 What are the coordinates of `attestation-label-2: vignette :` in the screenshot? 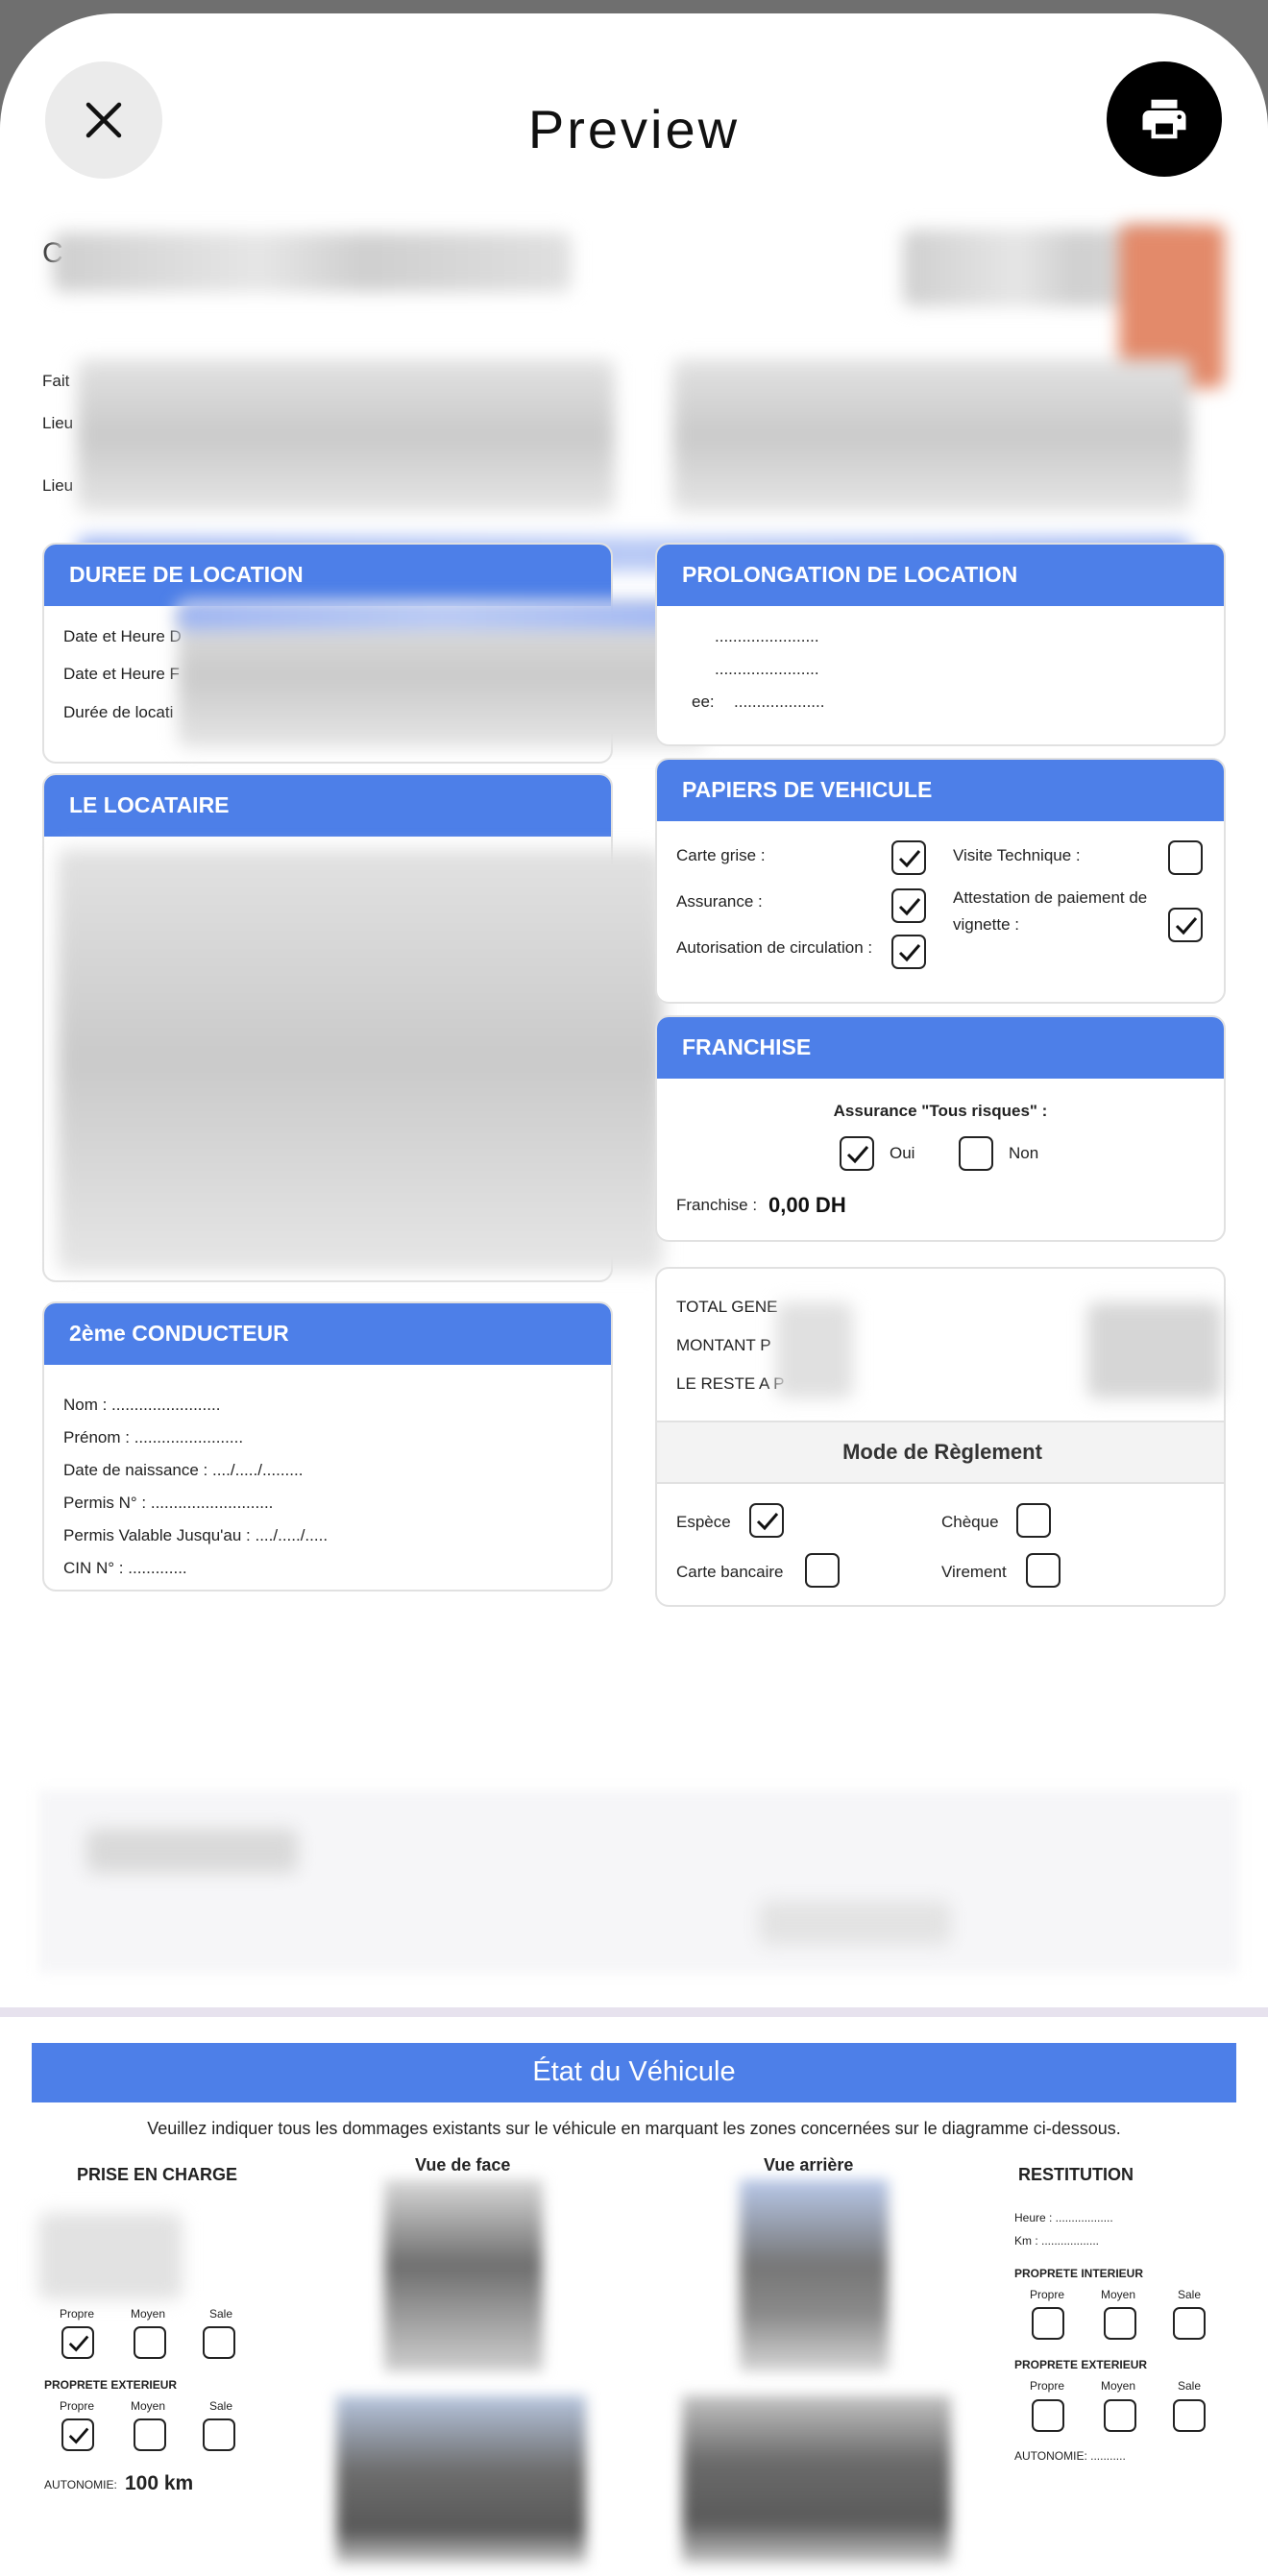 It's located at (986, 924).